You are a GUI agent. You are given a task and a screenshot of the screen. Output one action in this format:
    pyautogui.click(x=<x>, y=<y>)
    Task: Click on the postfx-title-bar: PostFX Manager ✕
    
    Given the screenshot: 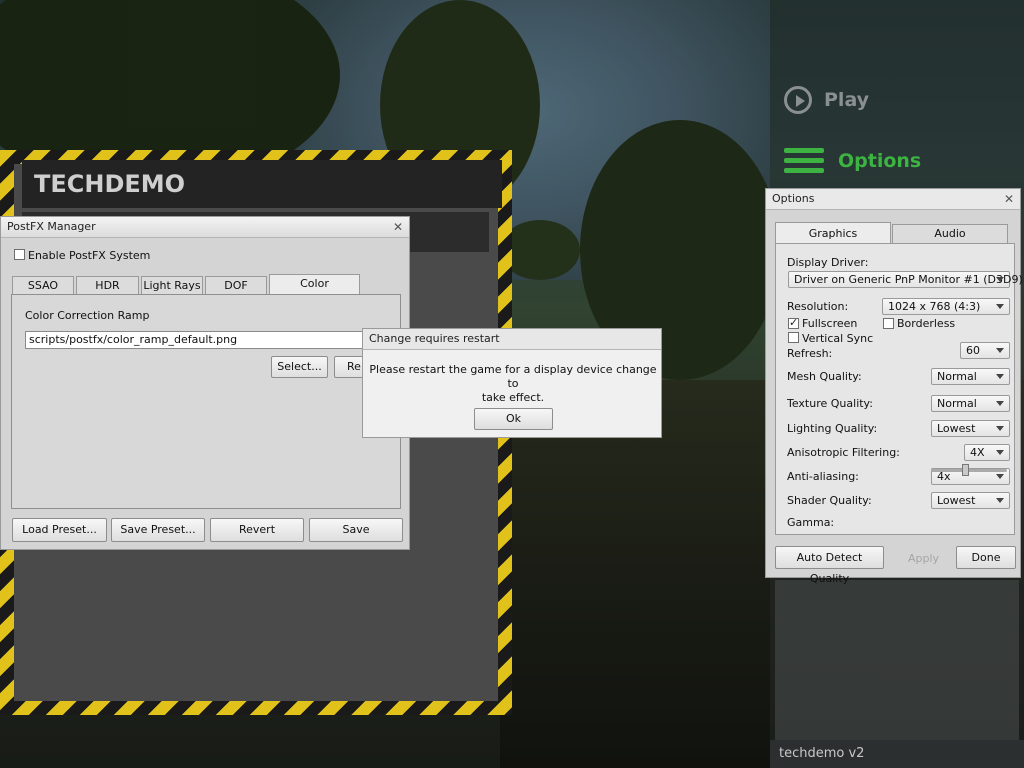 What is the action you would take?
    pyautogui.click(x=205, y=227)
    